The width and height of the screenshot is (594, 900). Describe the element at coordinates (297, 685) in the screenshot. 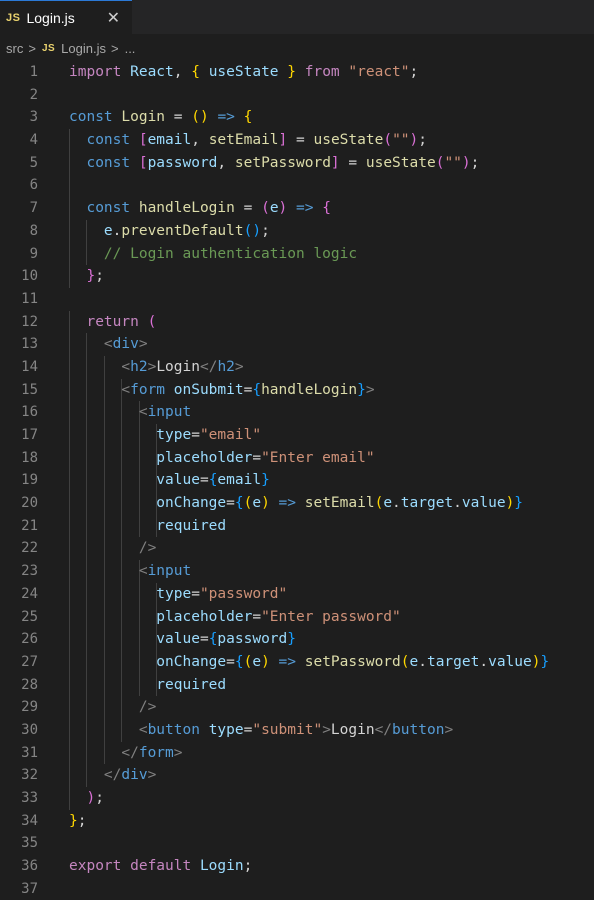

I see `code-line: 28 required` at that location.